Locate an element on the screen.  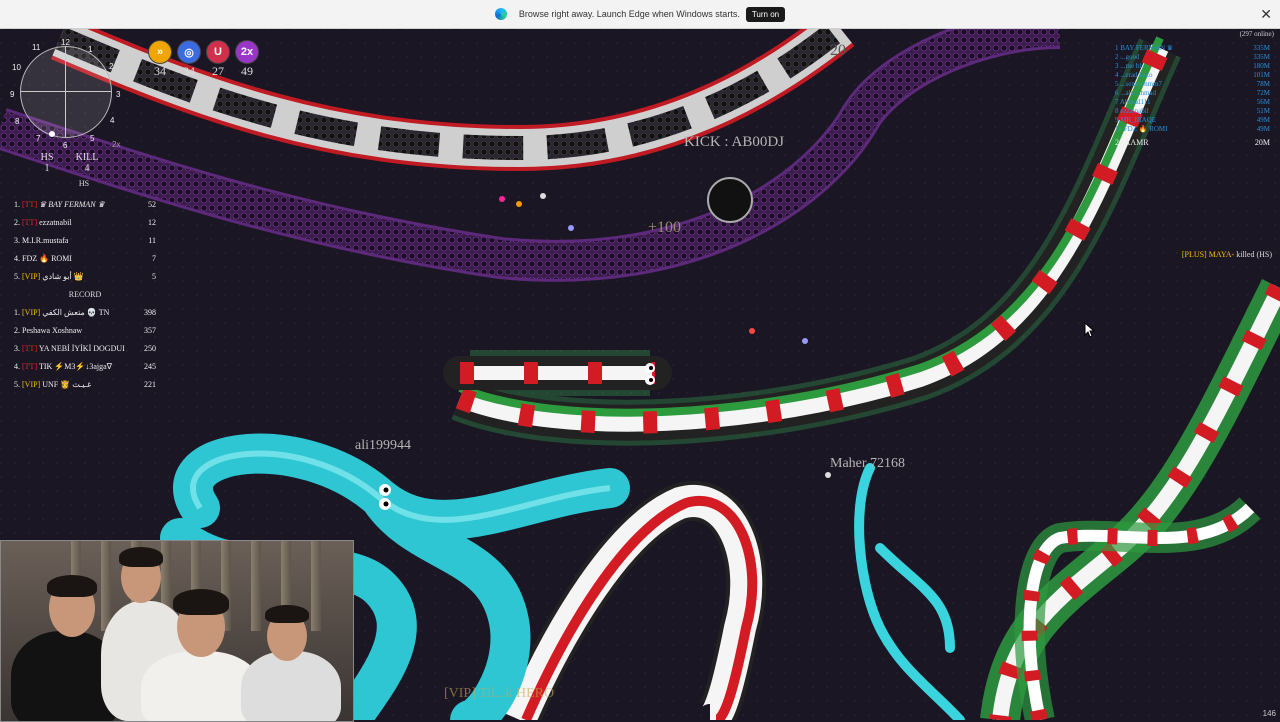
powerup-count: 49 is located at coordinates (247, 71).